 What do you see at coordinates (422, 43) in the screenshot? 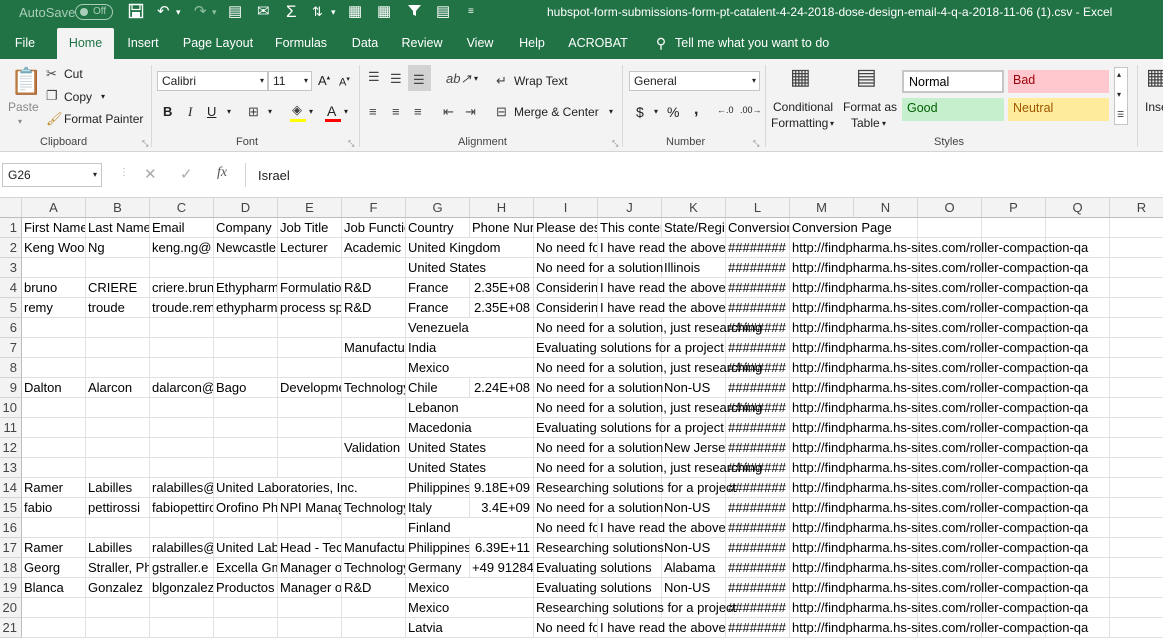
I see `tab-review: Review` at bounding box center [422, 43].